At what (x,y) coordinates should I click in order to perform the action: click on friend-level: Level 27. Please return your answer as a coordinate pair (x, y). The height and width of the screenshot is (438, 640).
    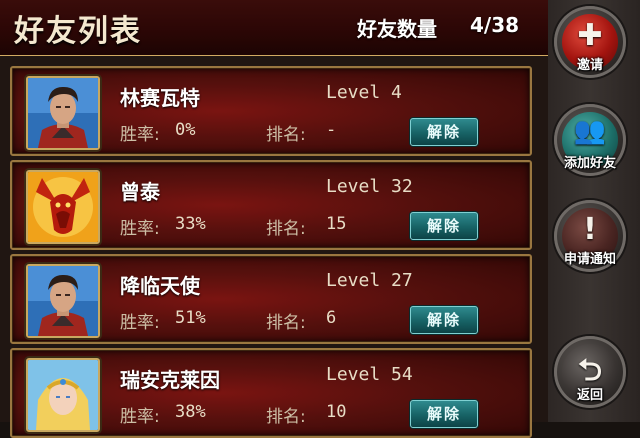
    Looking at the image, I should click on (369, 280).